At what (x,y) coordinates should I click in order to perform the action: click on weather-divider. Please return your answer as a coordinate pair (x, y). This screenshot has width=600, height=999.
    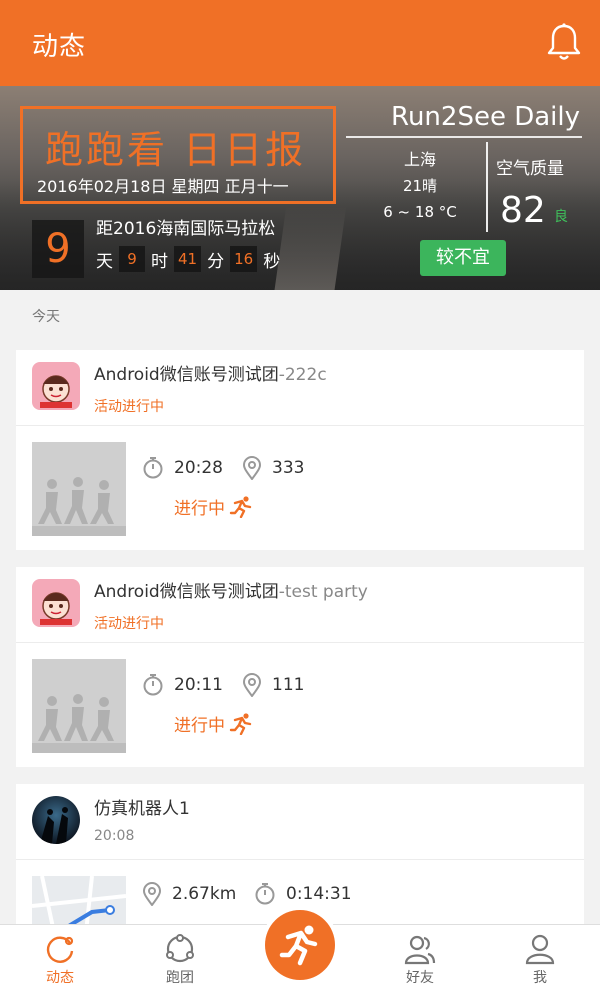
    Looking at the image, I should click on (487, 187).